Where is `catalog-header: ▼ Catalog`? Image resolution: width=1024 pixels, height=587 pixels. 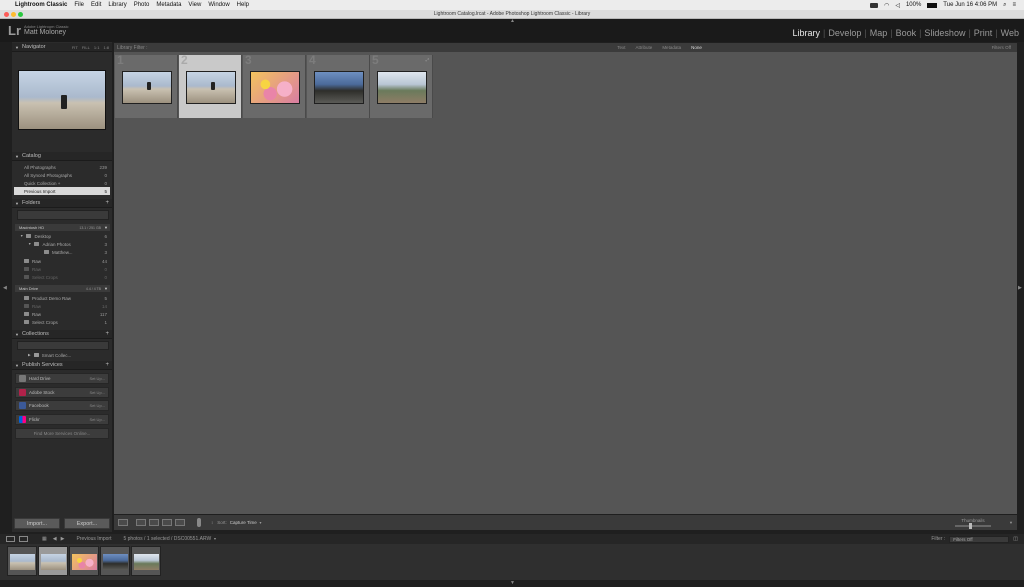 catalog-header: ▼ Catalog is located at coordinates (62, 156).